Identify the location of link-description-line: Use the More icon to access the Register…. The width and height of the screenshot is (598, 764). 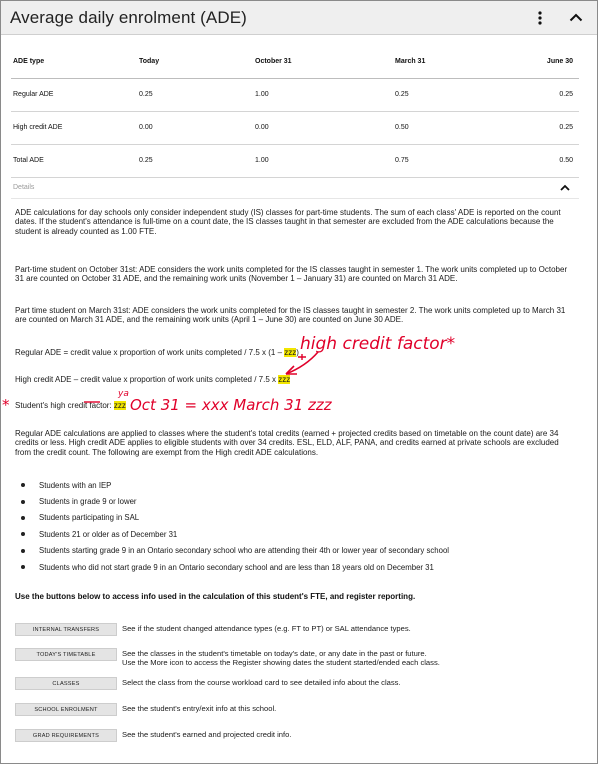
(281, 663).